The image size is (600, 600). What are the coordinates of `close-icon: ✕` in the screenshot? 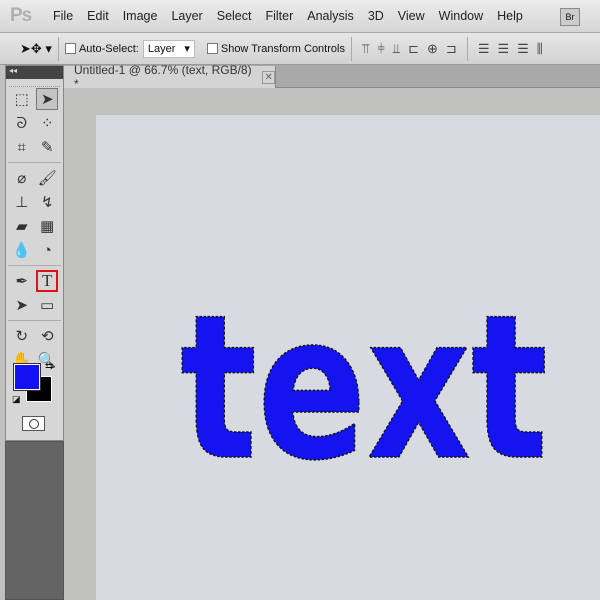 It's located at (268, 77).